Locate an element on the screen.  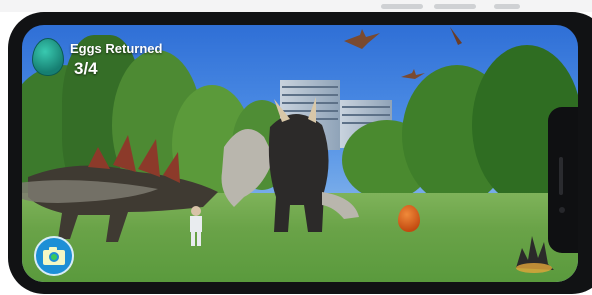
top-strip is located at coordinates (296, 6).